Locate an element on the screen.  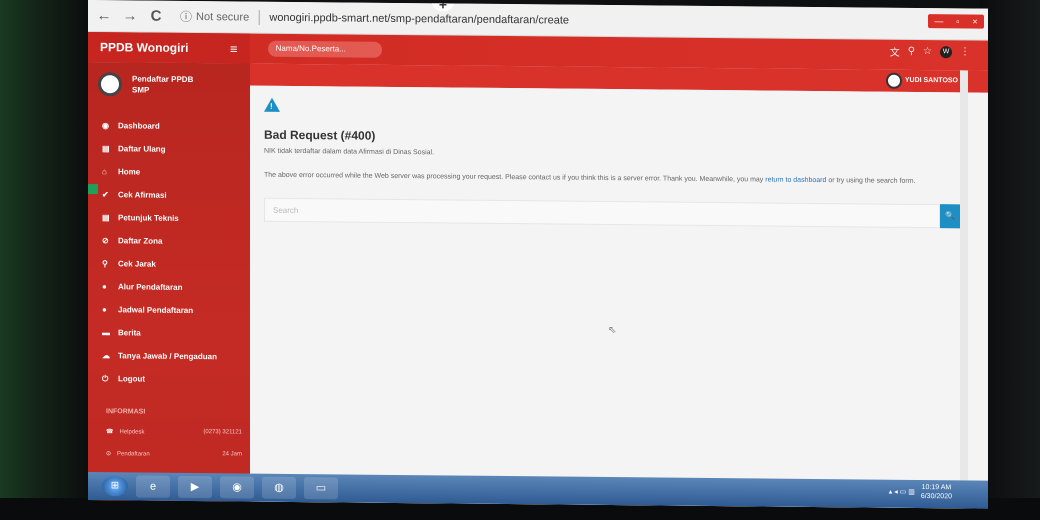
sidebar-item-petunjuk-teknis: ▤ Petunjuk Teknis is located at coordinates (159, 218).